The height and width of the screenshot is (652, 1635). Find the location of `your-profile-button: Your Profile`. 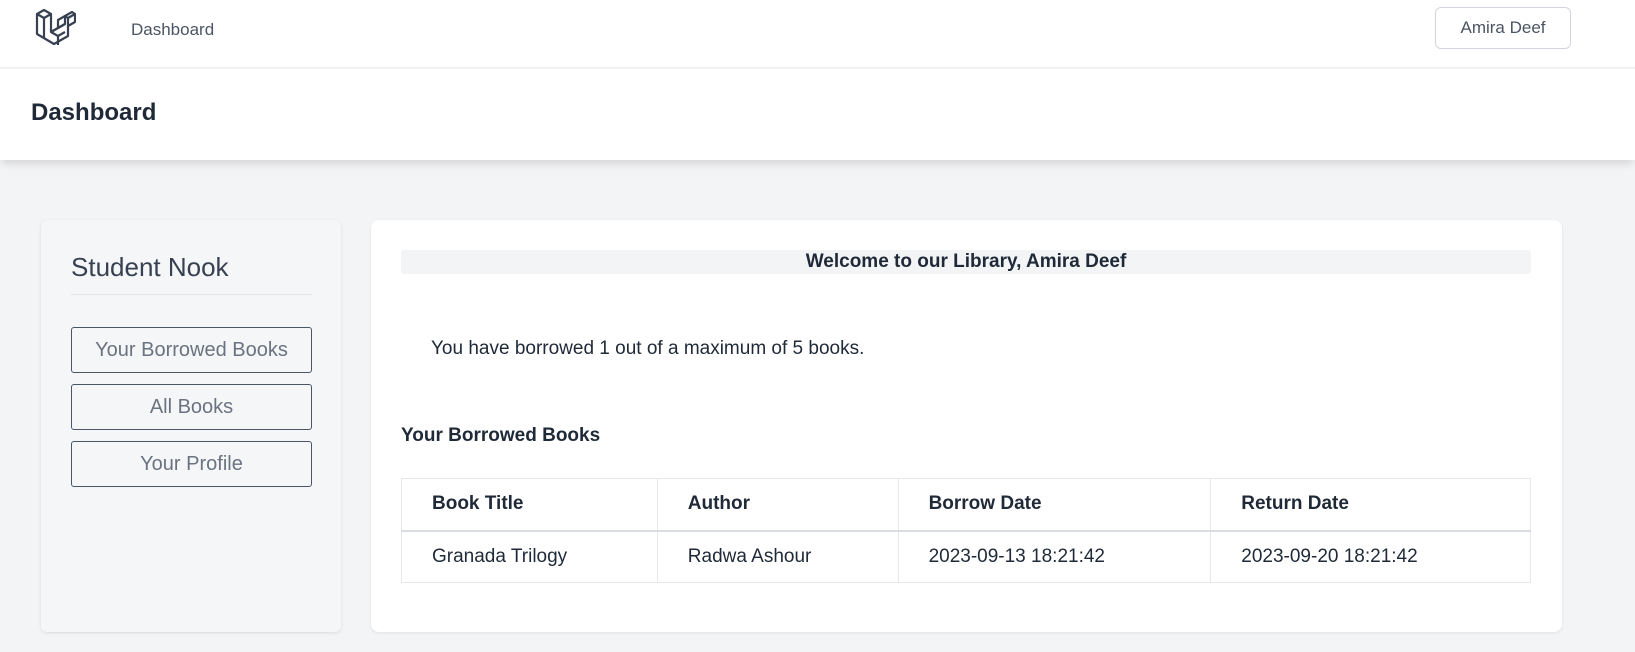

your-profile-button: Your Profile is located at coordinates (191, 464).